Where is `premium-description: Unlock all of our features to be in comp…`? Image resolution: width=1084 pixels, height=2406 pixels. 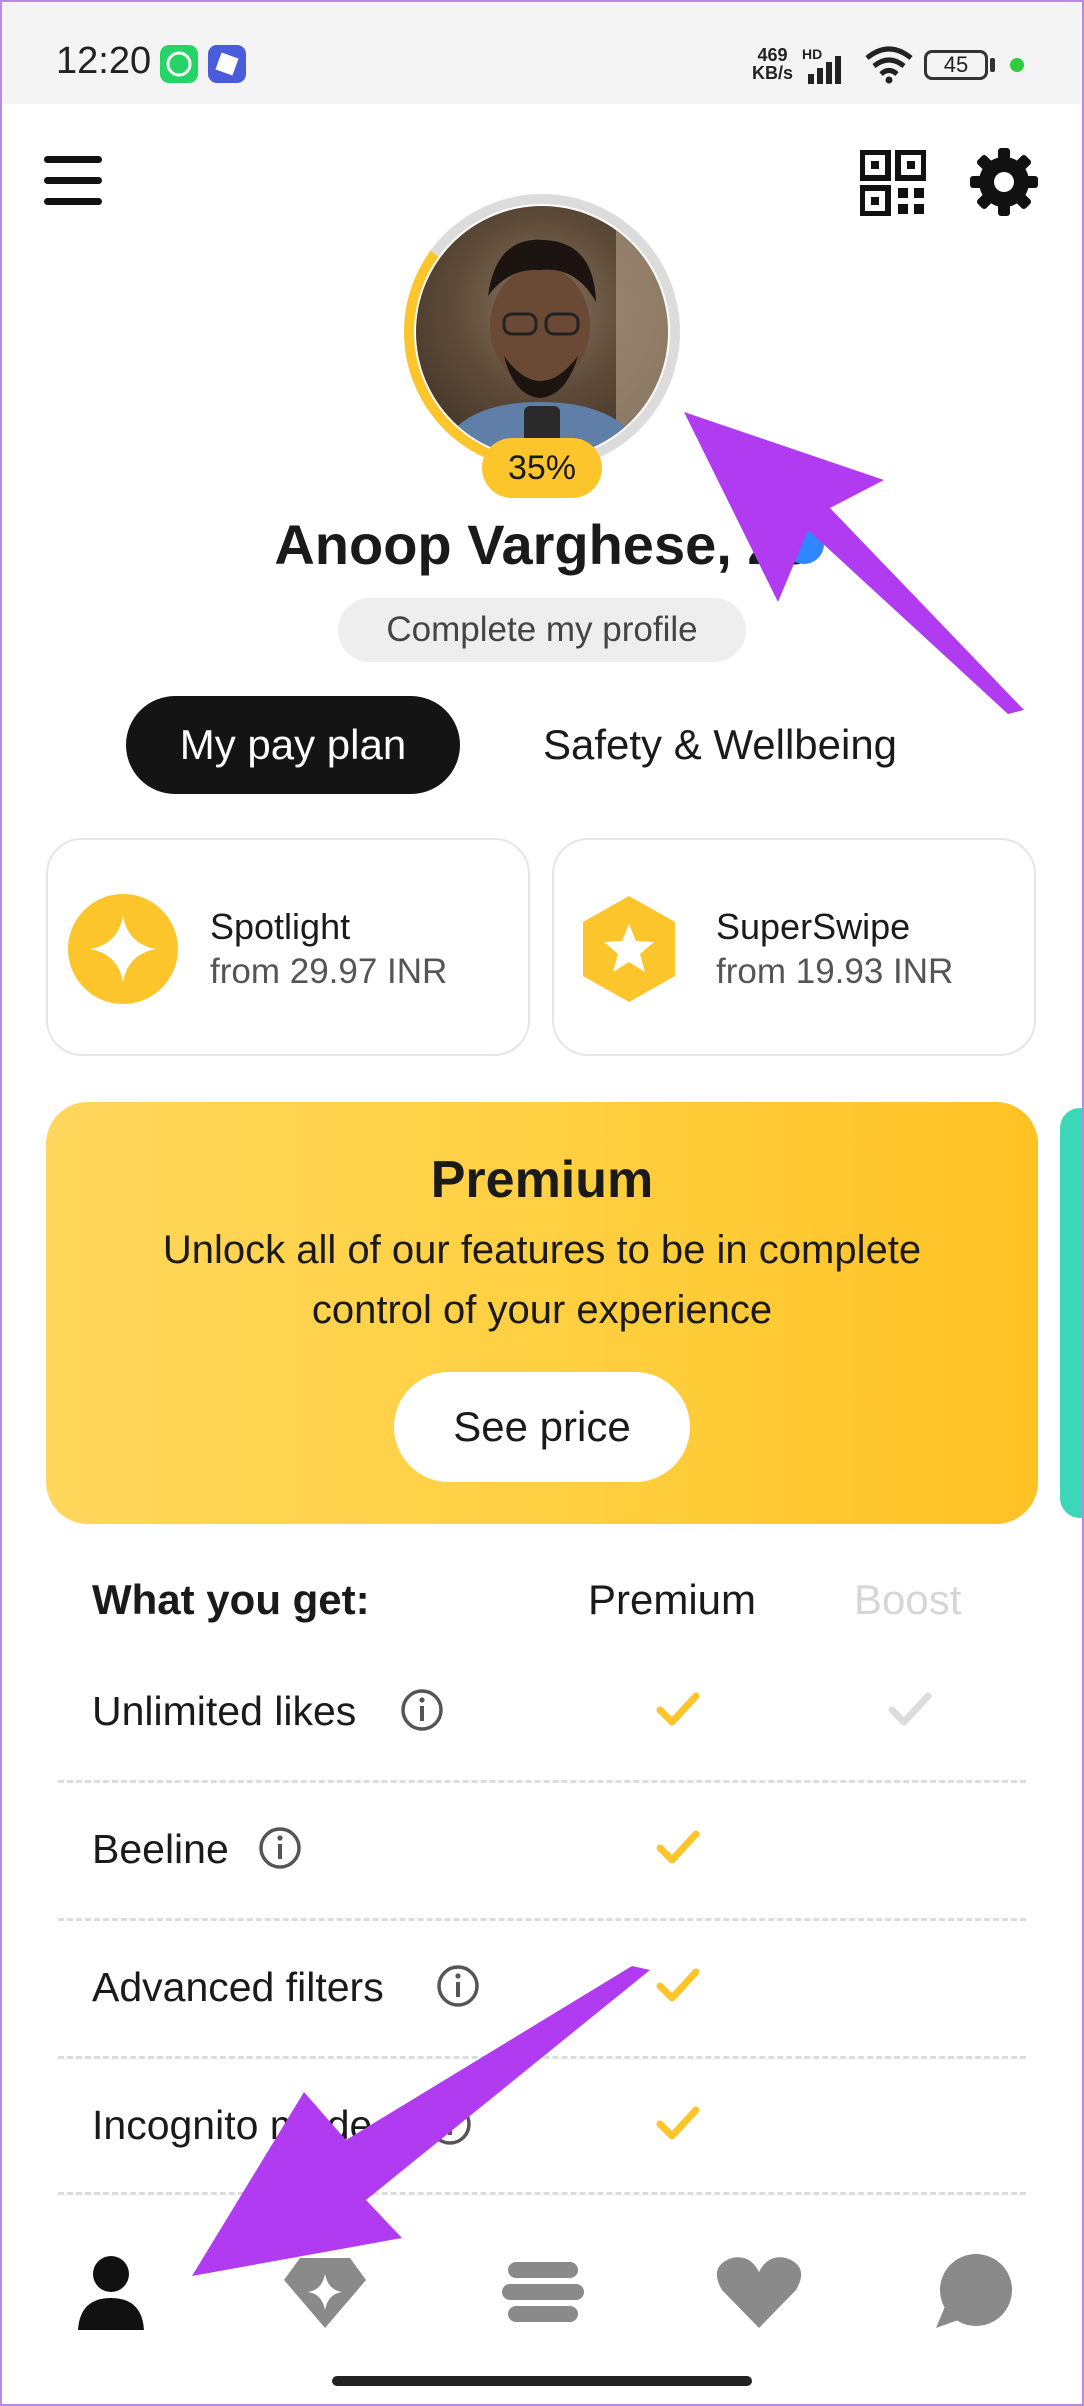
premium-description: Unlock all of our features to be in comp… is located at coordinates (542, 1280).